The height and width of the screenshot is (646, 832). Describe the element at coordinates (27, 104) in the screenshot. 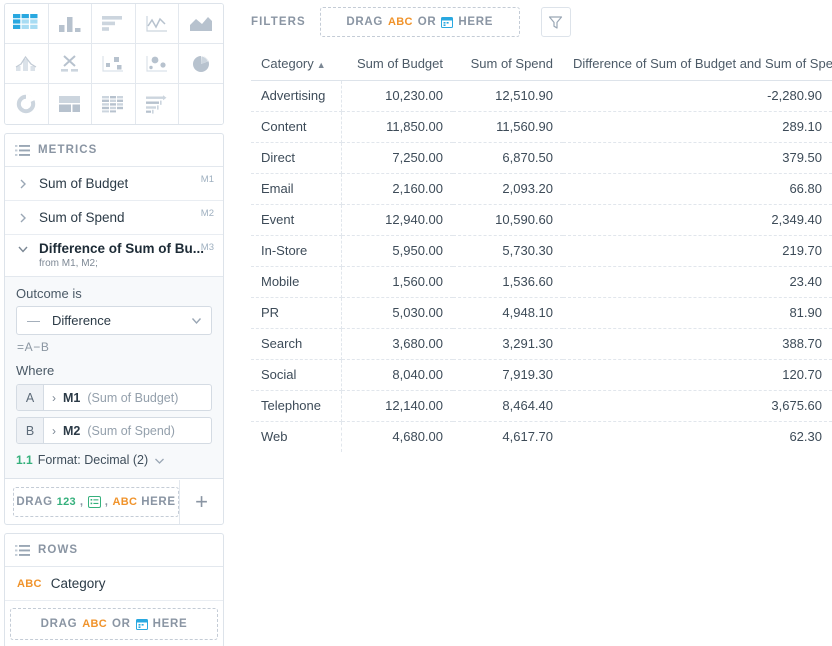

I see `donut-chart-type` at that location.